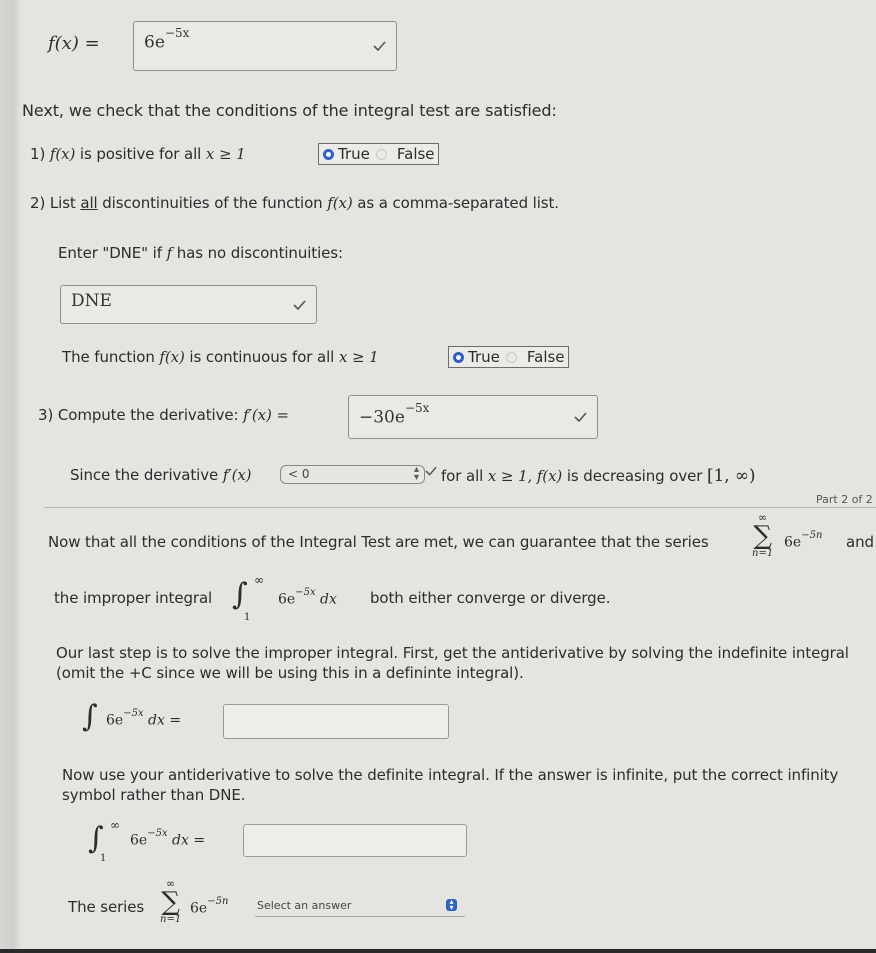 This screenshot has width=876, height=953. I want to click on def-dx: dx =, so click(189, 840).